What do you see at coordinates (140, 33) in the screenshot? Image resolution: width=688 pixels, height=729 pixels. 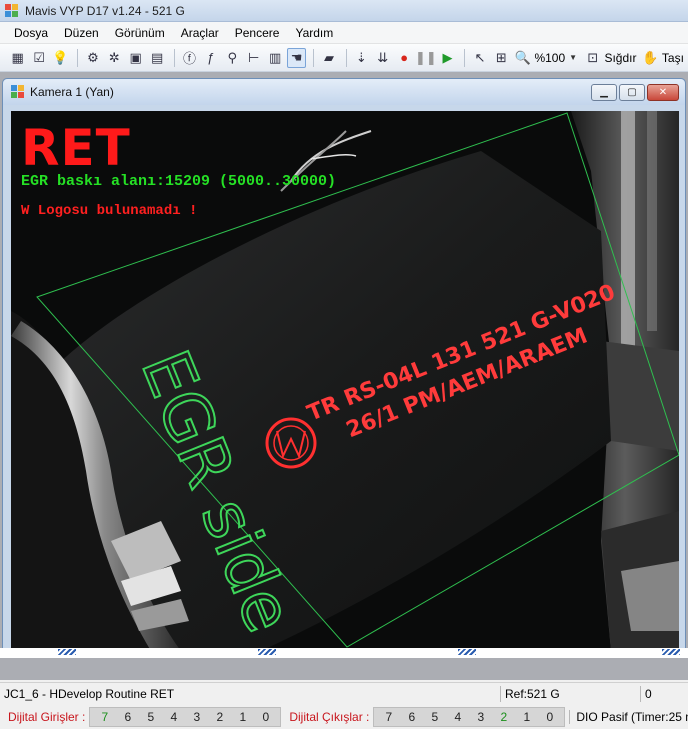 I see `menu-gorunum: Görünüm` at bounding box center [140, 33].